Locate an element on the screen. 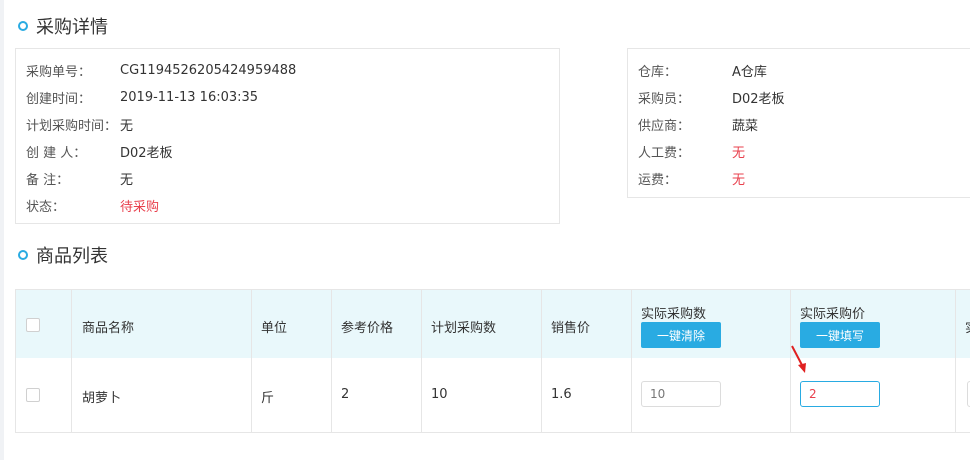 This screenshot has height=460, width=970. actual-qty-input: 10 is located at coordinates (681, 394).